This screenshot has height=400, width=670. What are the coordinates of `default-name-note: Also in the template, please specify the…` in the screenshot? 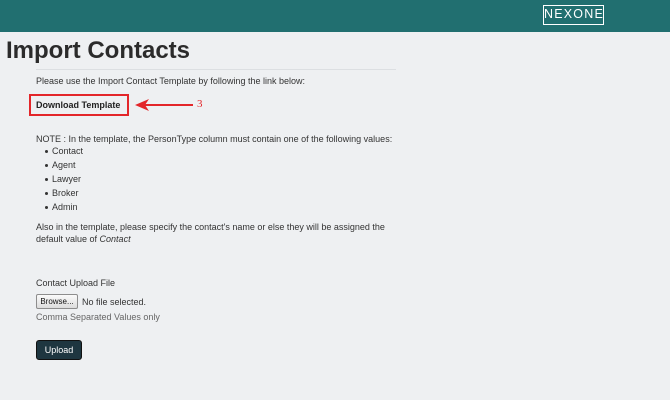 It's located at (221, 233).